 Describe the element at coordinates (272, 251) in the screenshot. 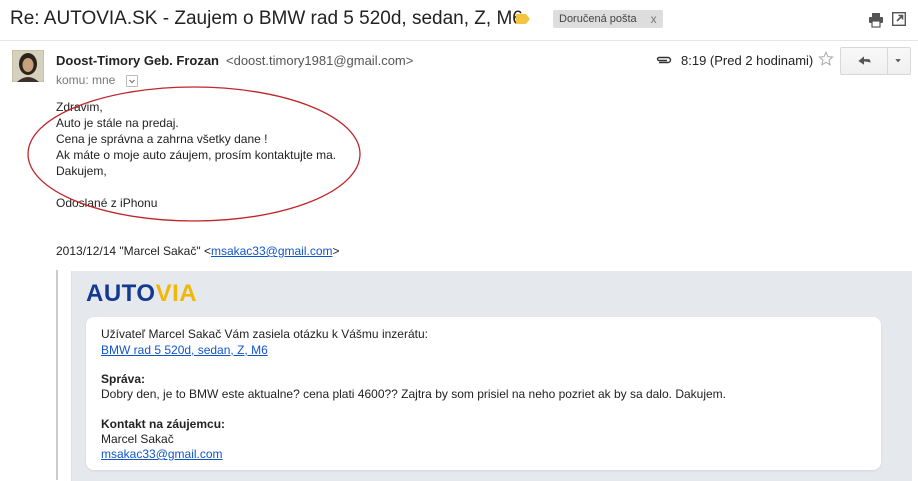

I see `quote-sender-email-link: msakac33@gmail.com` at that location.